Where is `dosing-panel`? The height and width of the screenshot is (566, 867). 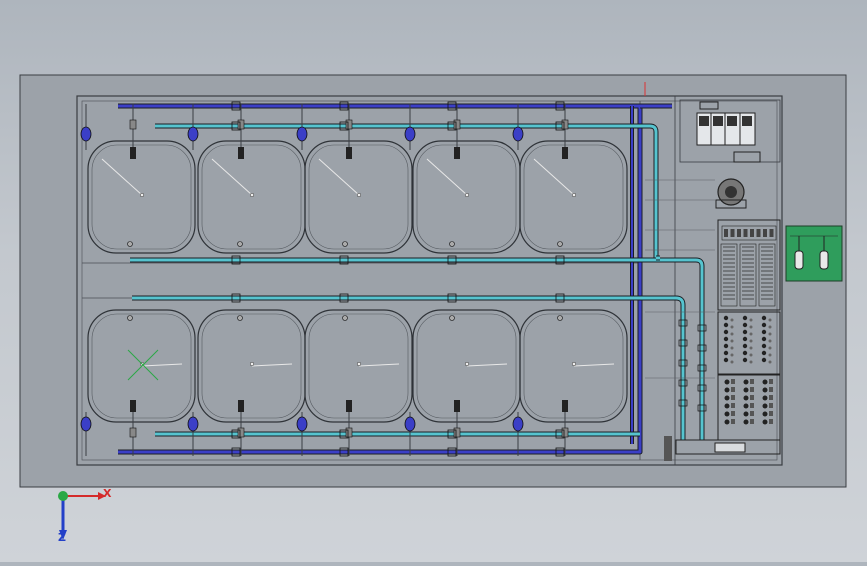 dosing-panel is located at coordinates (814, 253).